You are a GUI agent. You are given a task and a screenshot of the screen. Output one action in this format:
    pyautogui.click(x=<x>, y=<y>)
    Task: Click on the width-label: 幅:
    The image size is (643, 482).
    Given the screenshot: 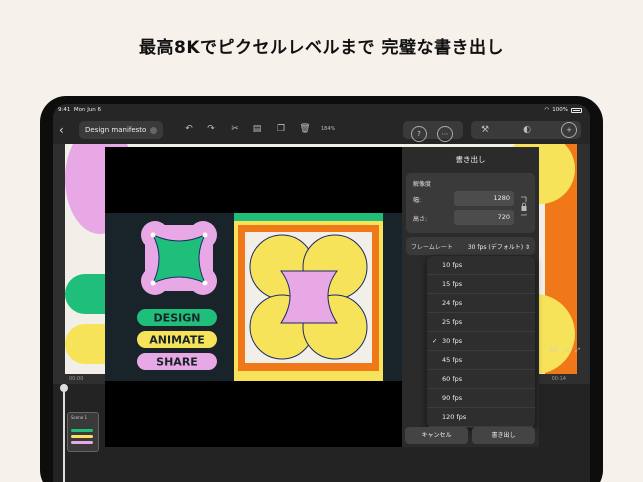 What is the action you would take?
    pyautogui.click(x=417, y=200)
    